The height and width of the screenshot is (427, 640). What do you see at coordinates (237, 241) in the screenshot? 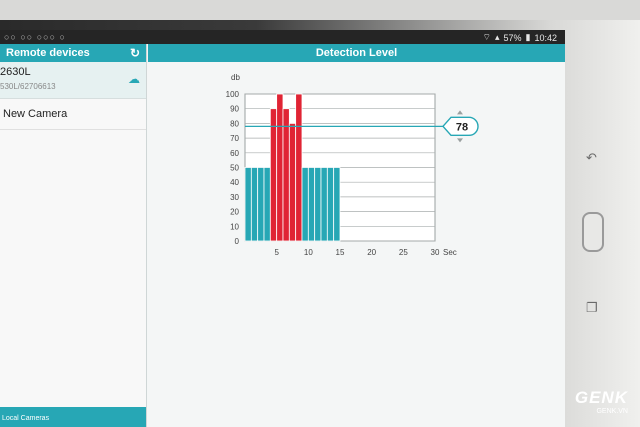
I see `y-tick-label: 0` at bounding box center [237, 241].